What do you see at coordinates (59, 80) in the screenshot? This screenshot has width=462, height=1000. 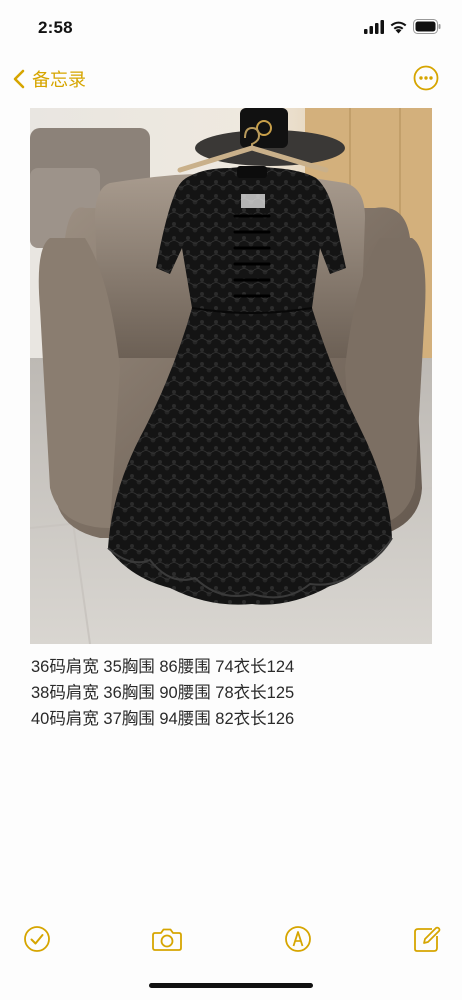 I see `back-button-label: 备忘录` at bounding box center [59, 80].